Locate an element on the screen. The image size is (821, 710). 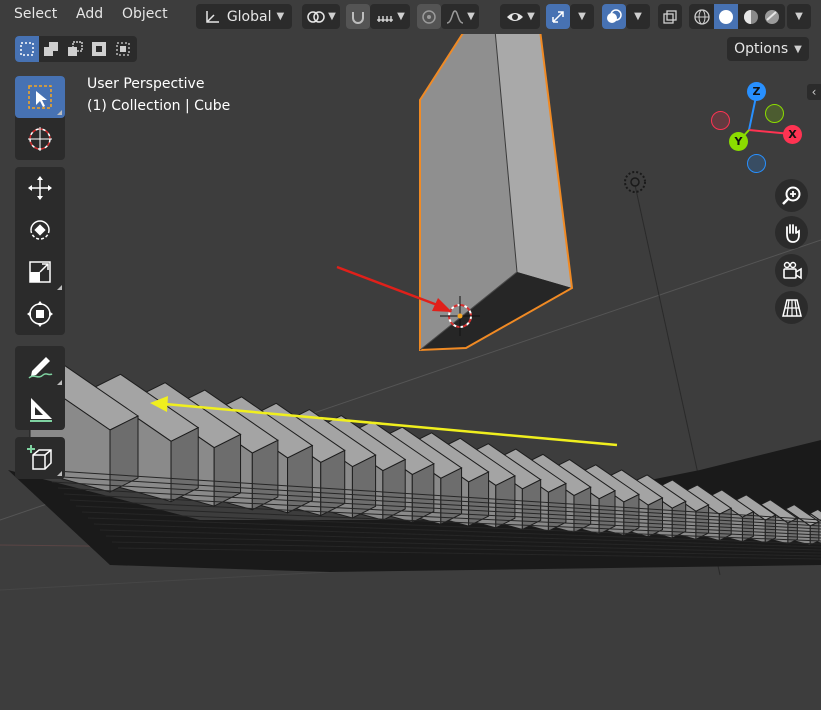
orientation-axes-icon is located at coordinates (212, 16).